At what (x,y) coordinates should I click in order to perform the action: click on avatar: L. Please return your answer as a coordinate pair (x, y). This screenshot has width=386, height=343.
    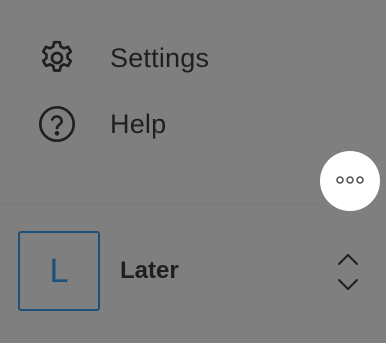
    Looking at the image, I should click on (59, 271).